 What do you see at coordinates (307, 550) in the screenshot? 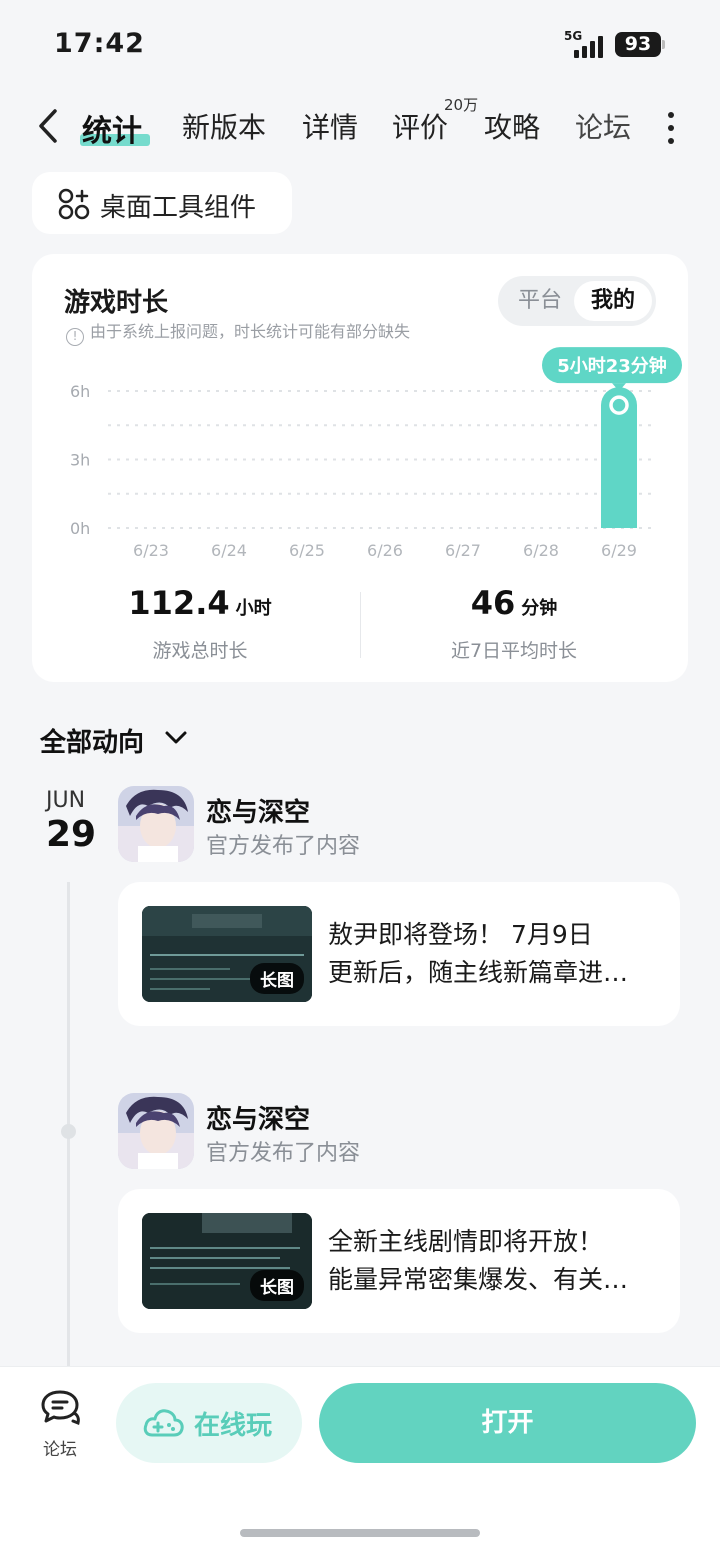
I see `x-tick-label: 6/25` at bounding box center [307, 550].